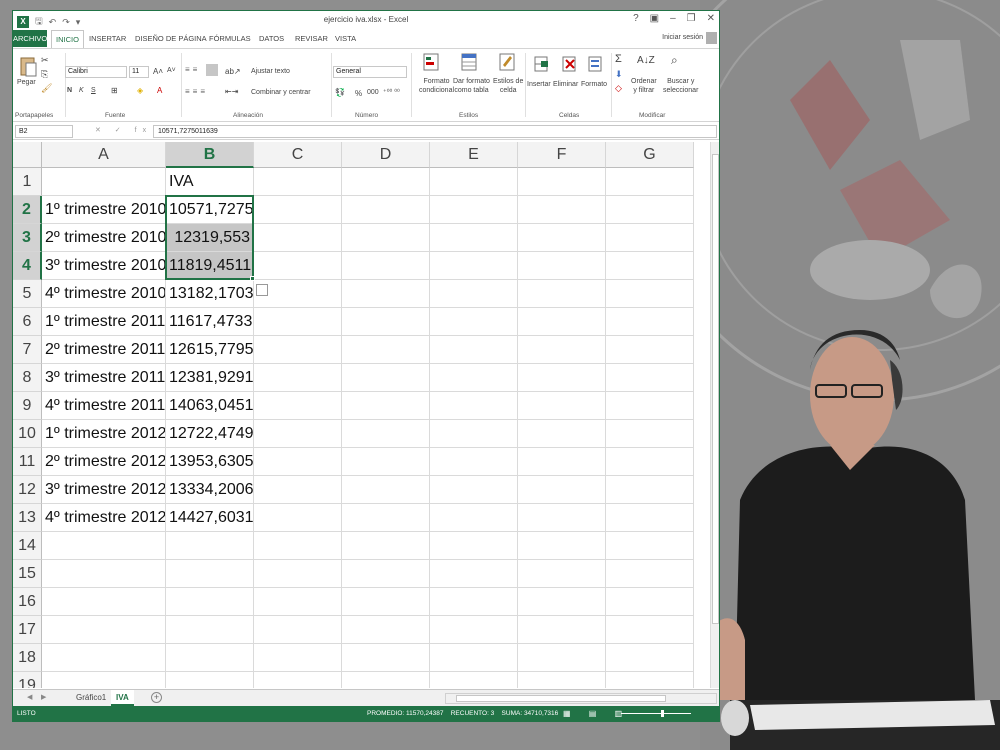 Image resolution: width=1000 pixels, height=750 pixels. Describe the element at coordinates (386, 238) in the screenshot. I see `cell-d3` at that location.